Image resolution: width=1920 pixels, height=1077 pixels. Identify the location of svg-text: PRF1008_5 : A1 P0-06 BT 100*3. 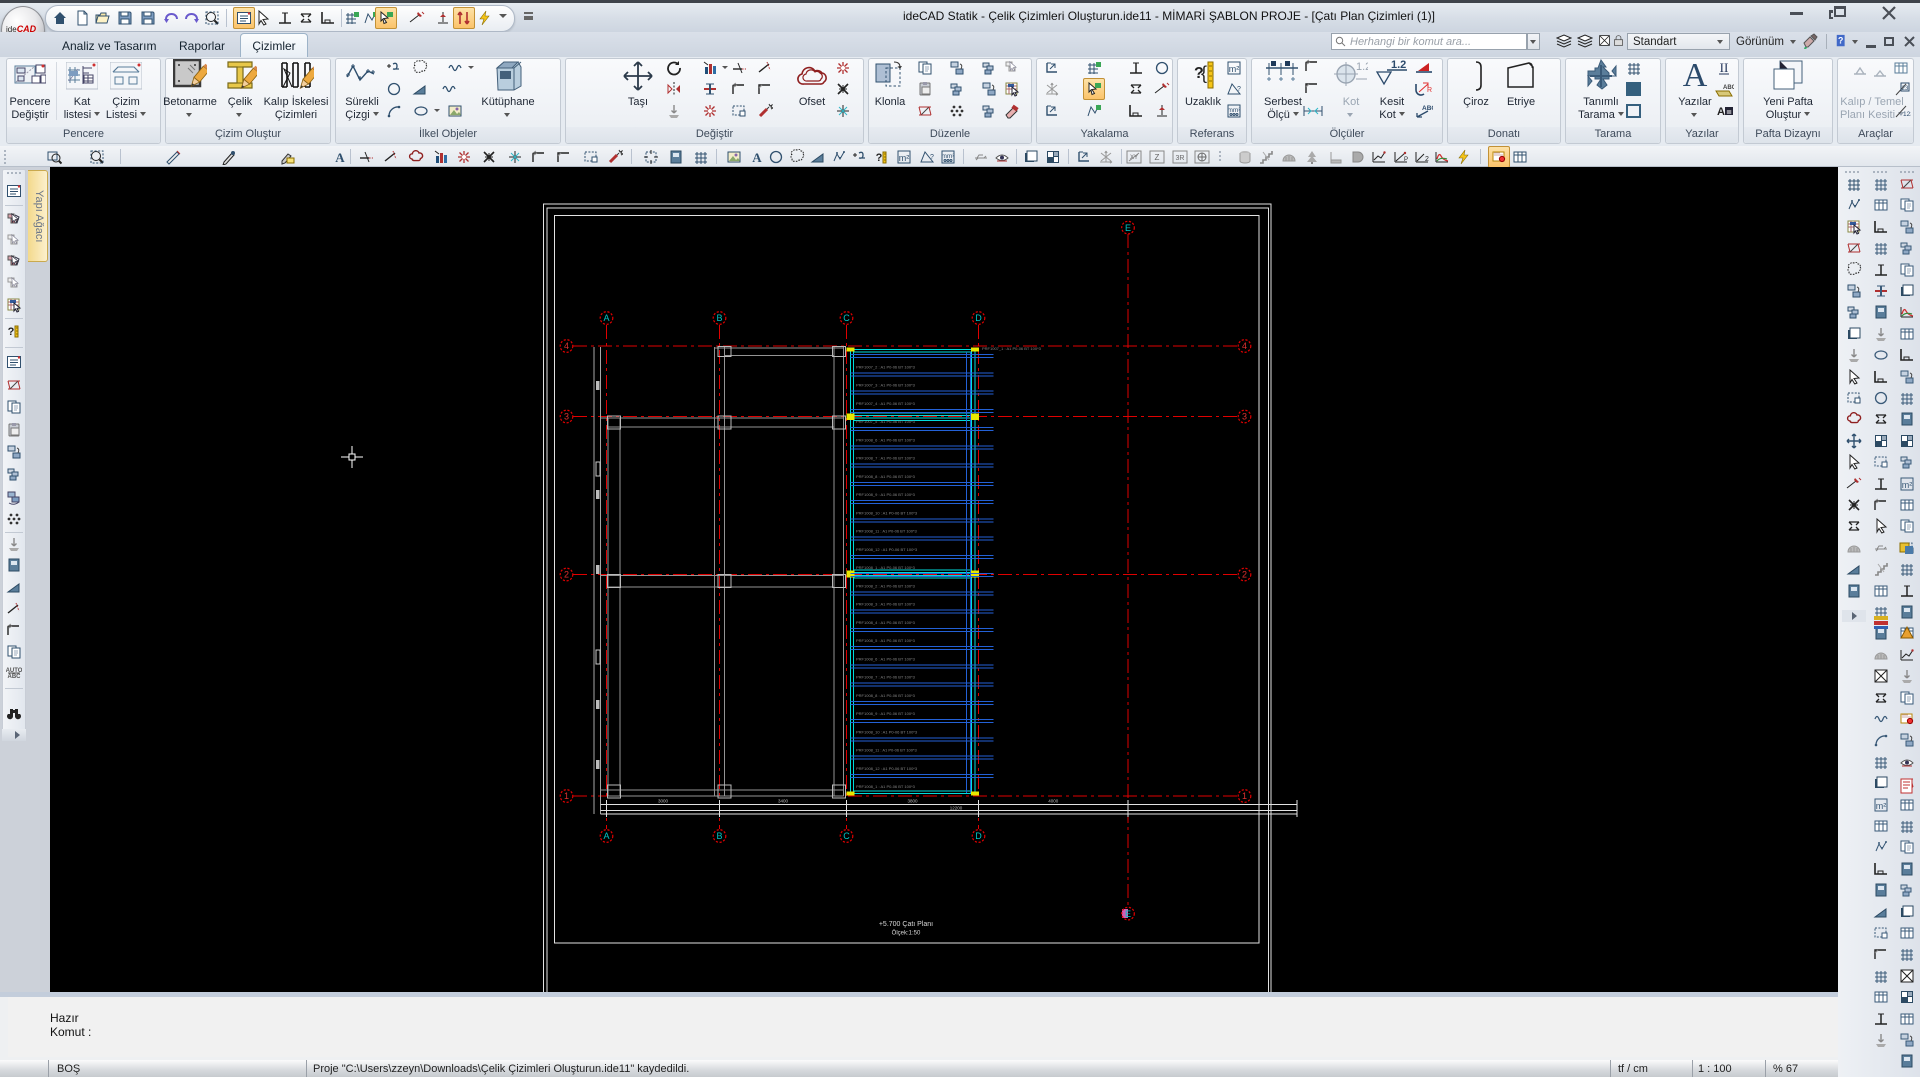
(886, 640).